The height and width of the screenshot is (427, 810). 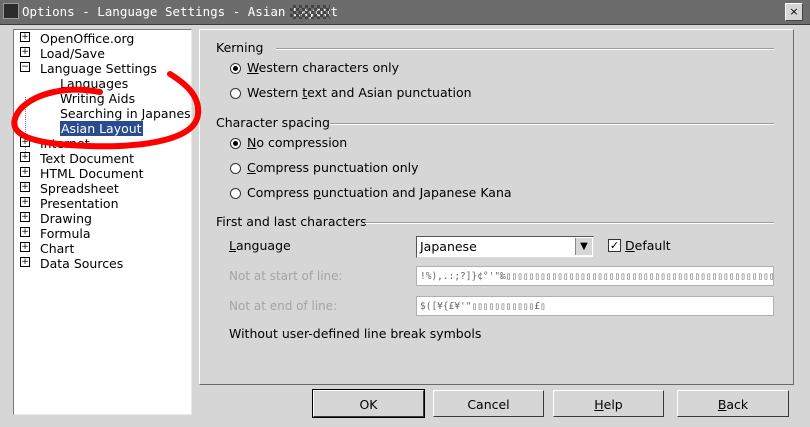 I want to click on collapse-icon: −, so click(x=25, y=67).